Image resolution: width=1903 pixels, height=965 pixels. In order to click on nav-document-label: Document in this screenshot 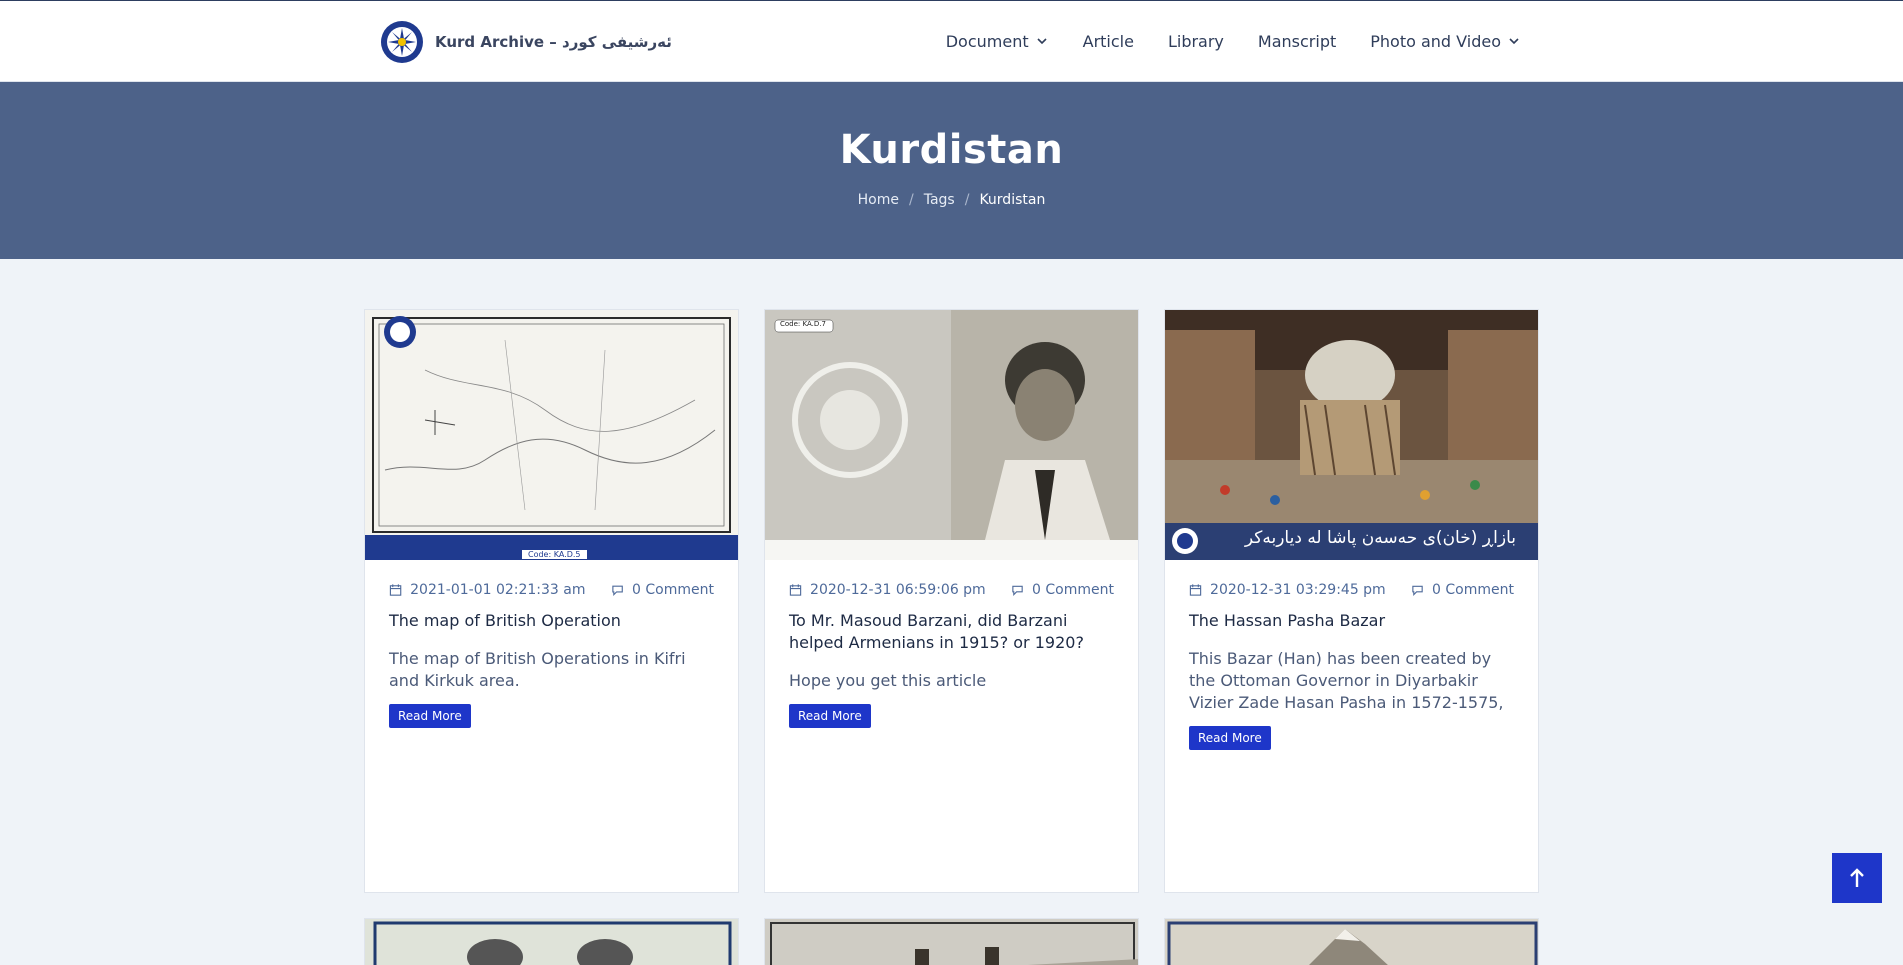, I will do `click(987, 41)`.